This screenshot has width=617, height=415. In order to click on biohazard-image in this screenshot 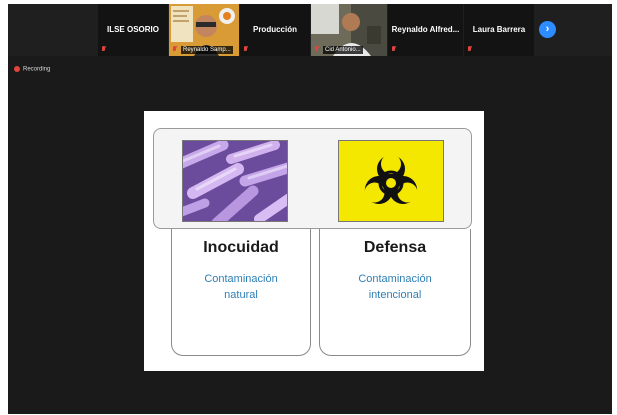, I will do `click(391, 181)`.